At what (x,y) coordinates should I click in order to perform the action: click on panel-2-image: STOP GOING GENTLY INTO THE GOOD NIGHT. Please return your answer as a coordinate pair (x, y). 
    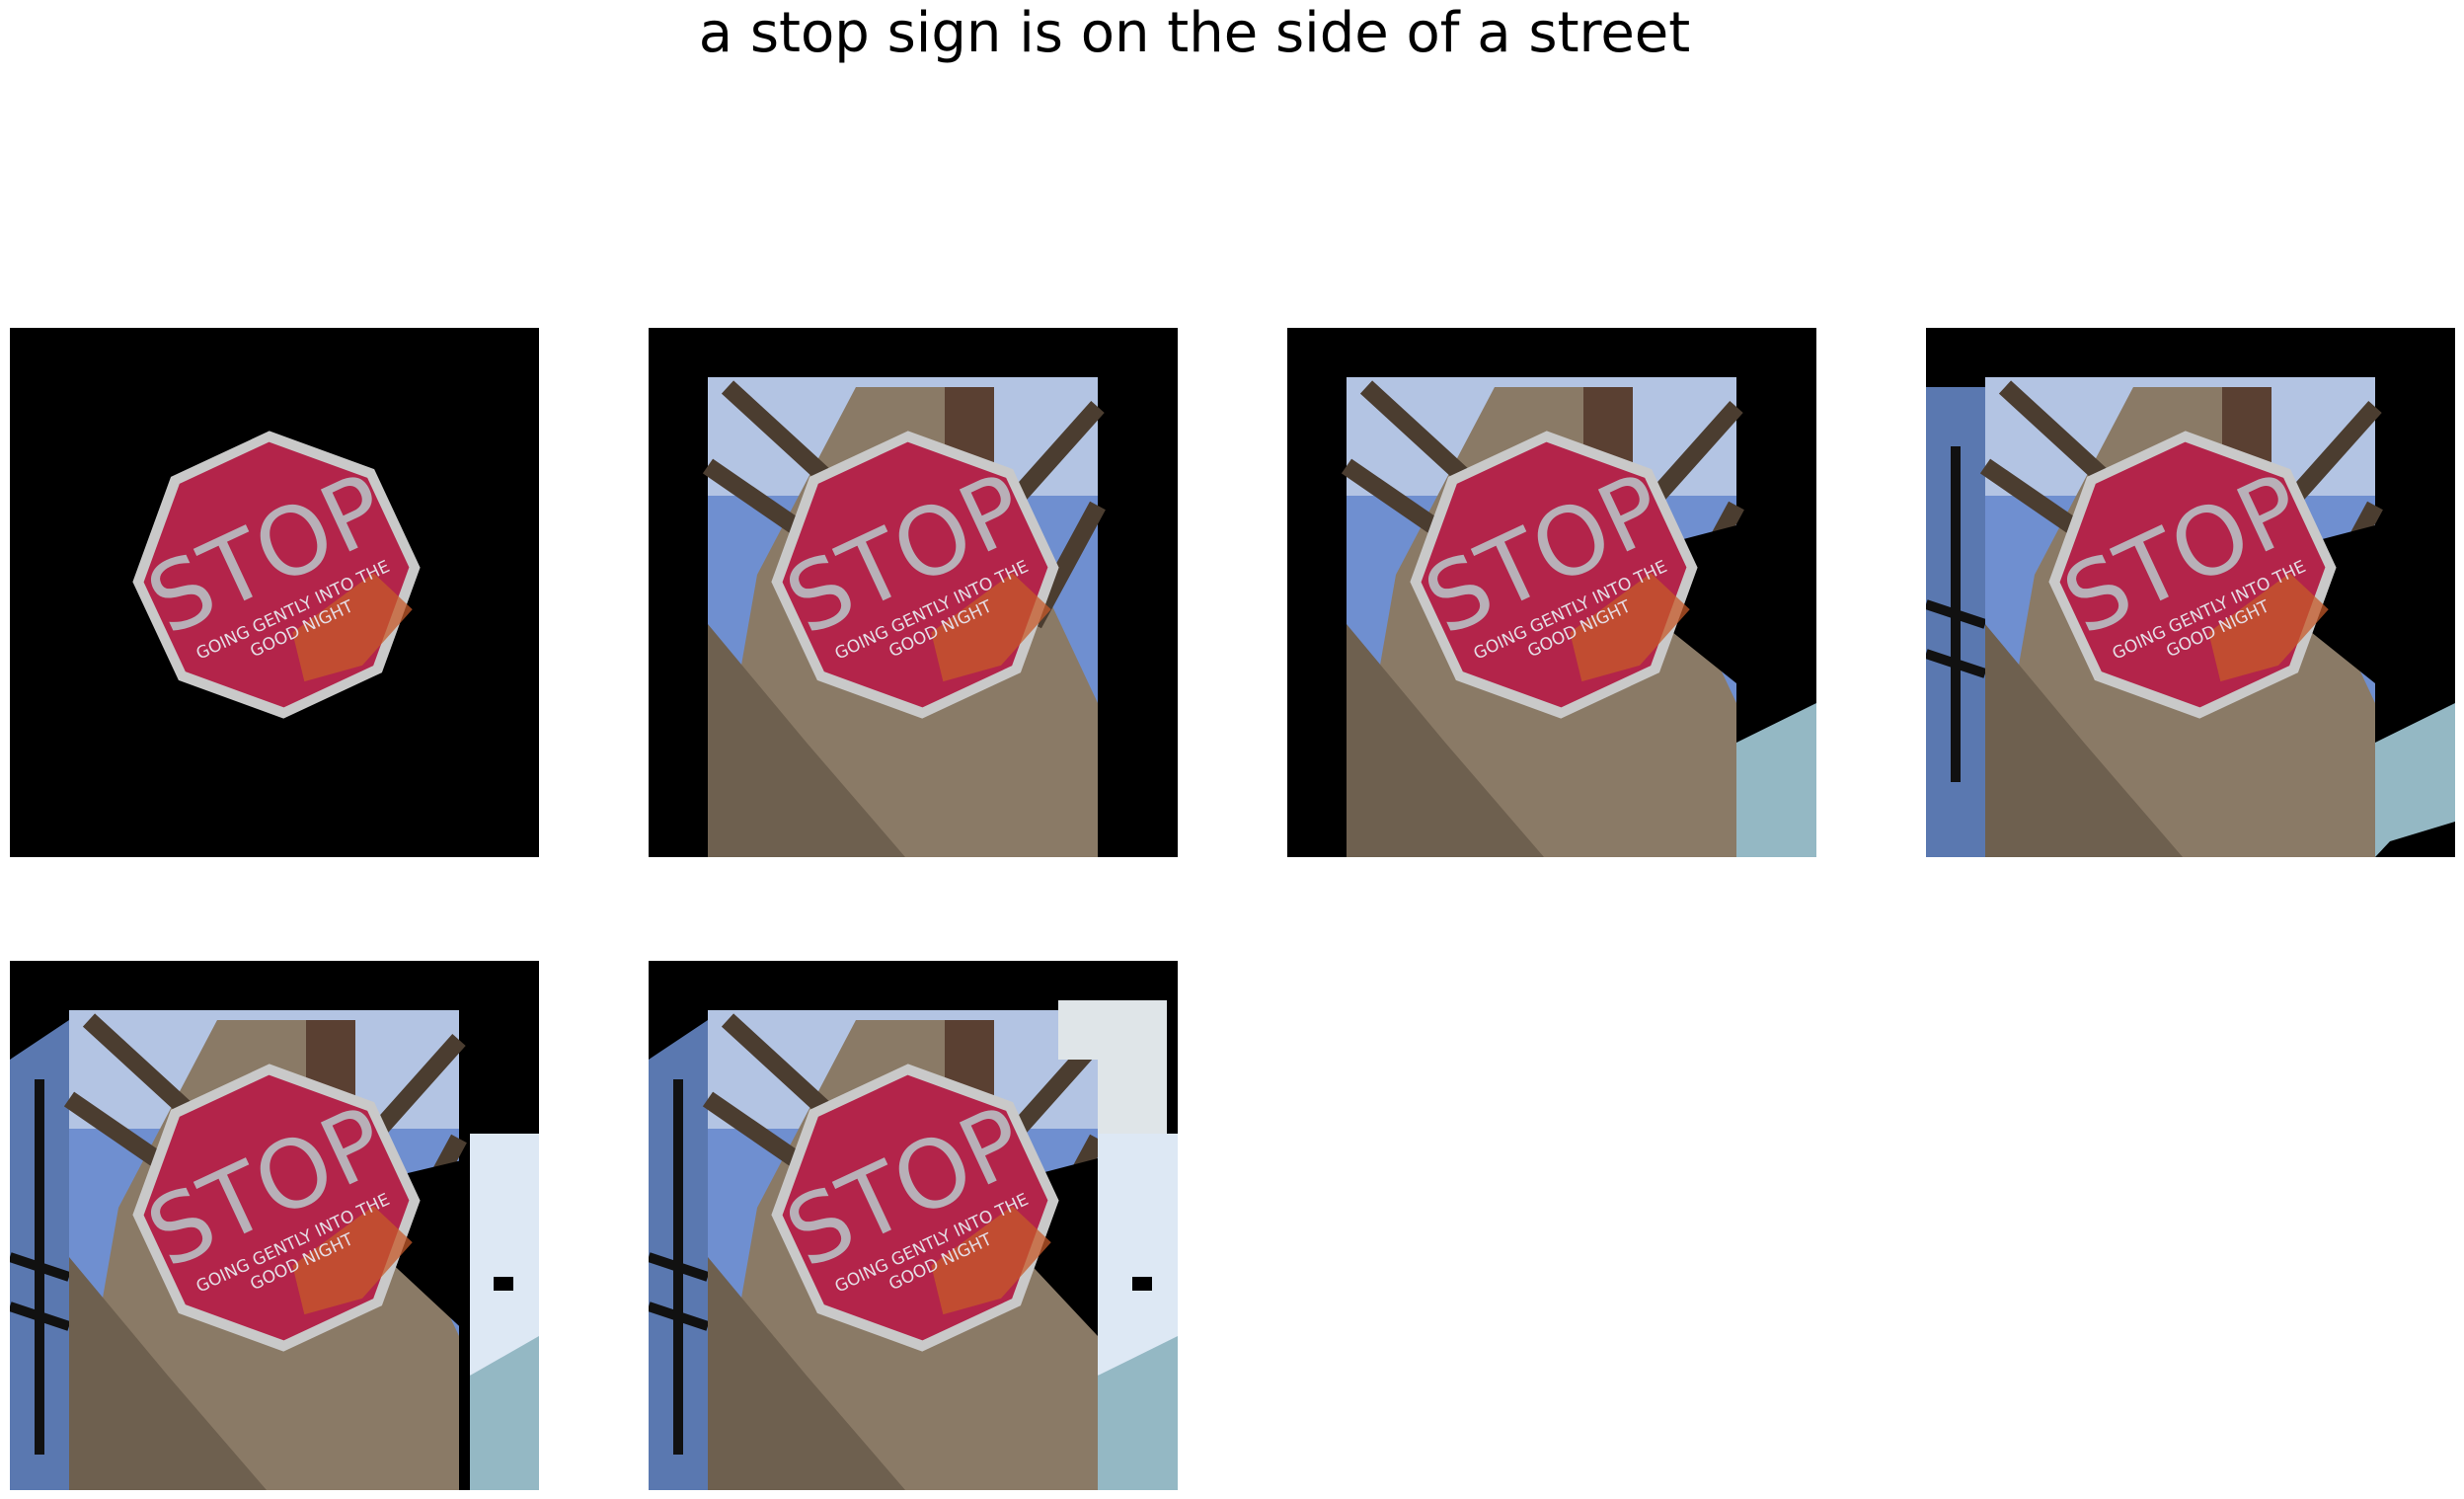
    Looking at the image, I should click on (913, 592).